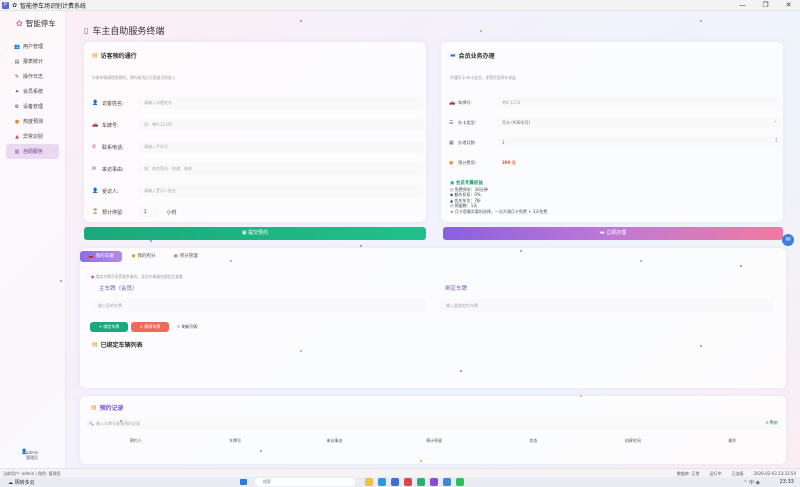  Describe the element at coordinates (503, 162) in the screenshot. I see `member-cost-row: ● 预计费用: 300 元` at that location.